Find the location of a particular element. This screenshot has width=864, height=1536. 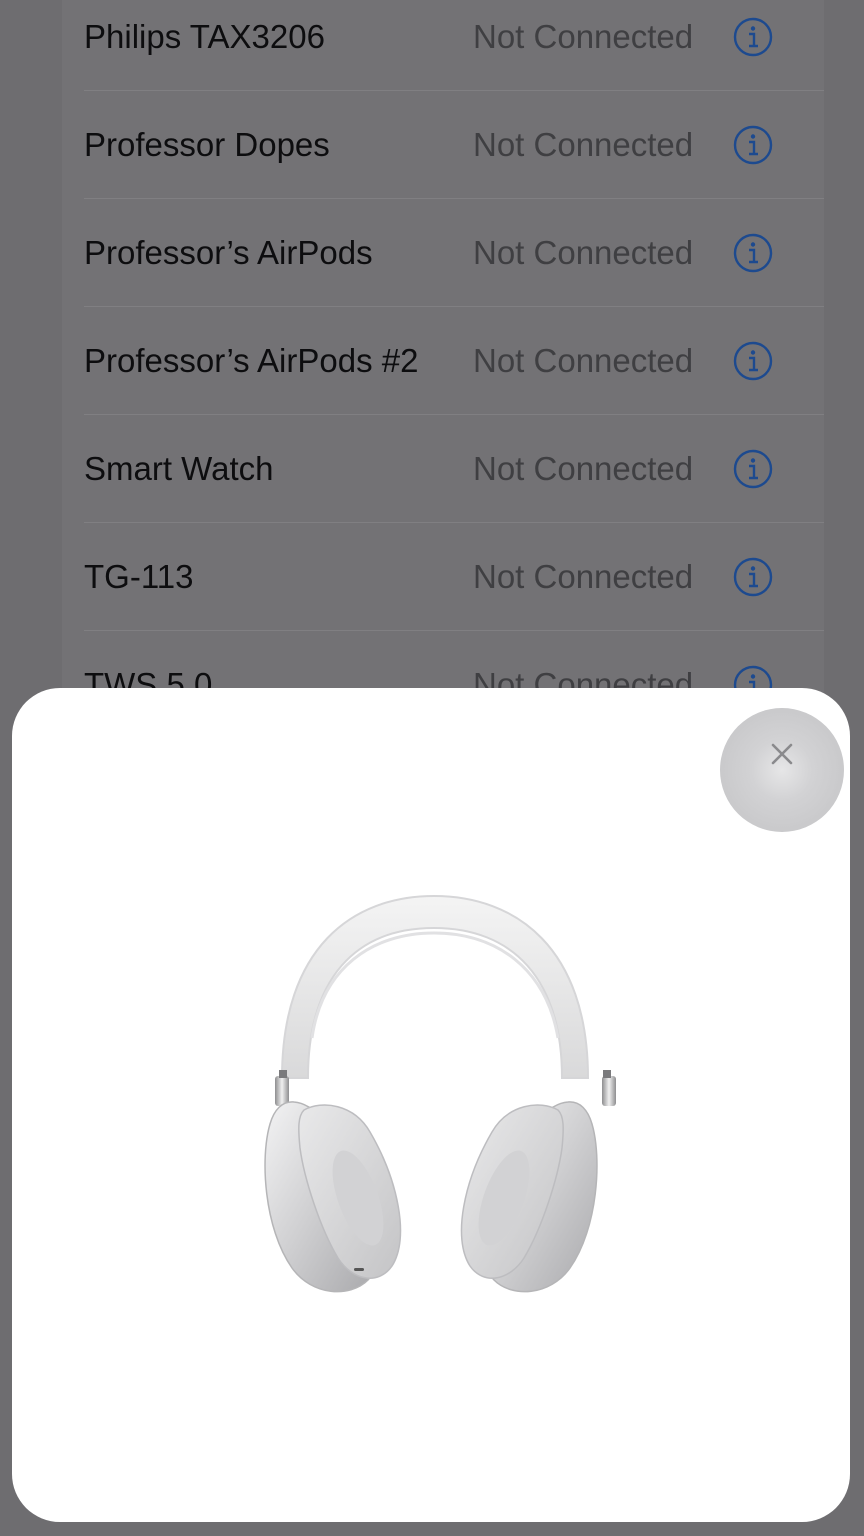

close-button is located at coordinates (782, 770).